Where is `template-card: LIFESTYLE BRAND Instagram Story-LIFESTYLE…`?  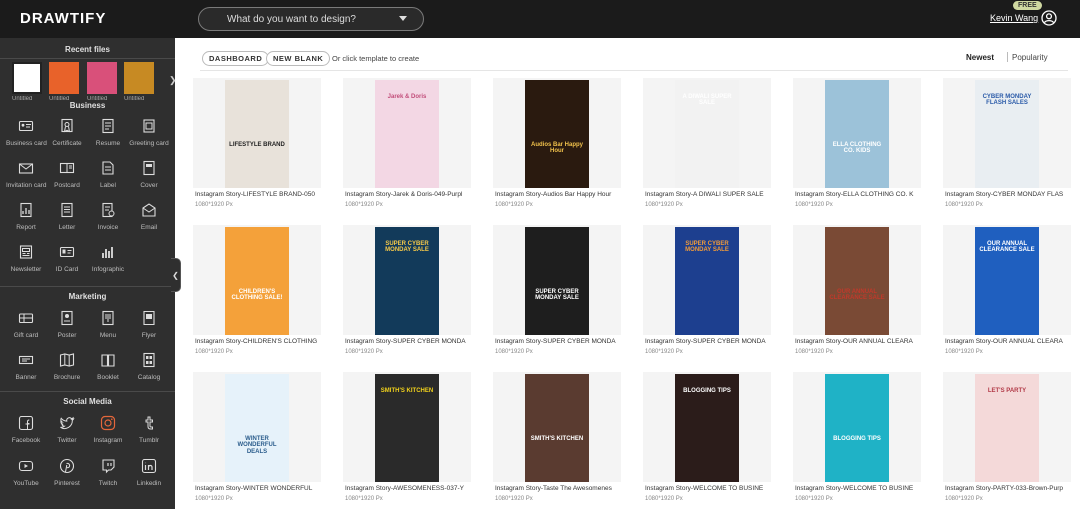
template-card: LIFESTYLE BRAND Instagram Story-LIFESTYLE… is located at coordinates (257, 143).